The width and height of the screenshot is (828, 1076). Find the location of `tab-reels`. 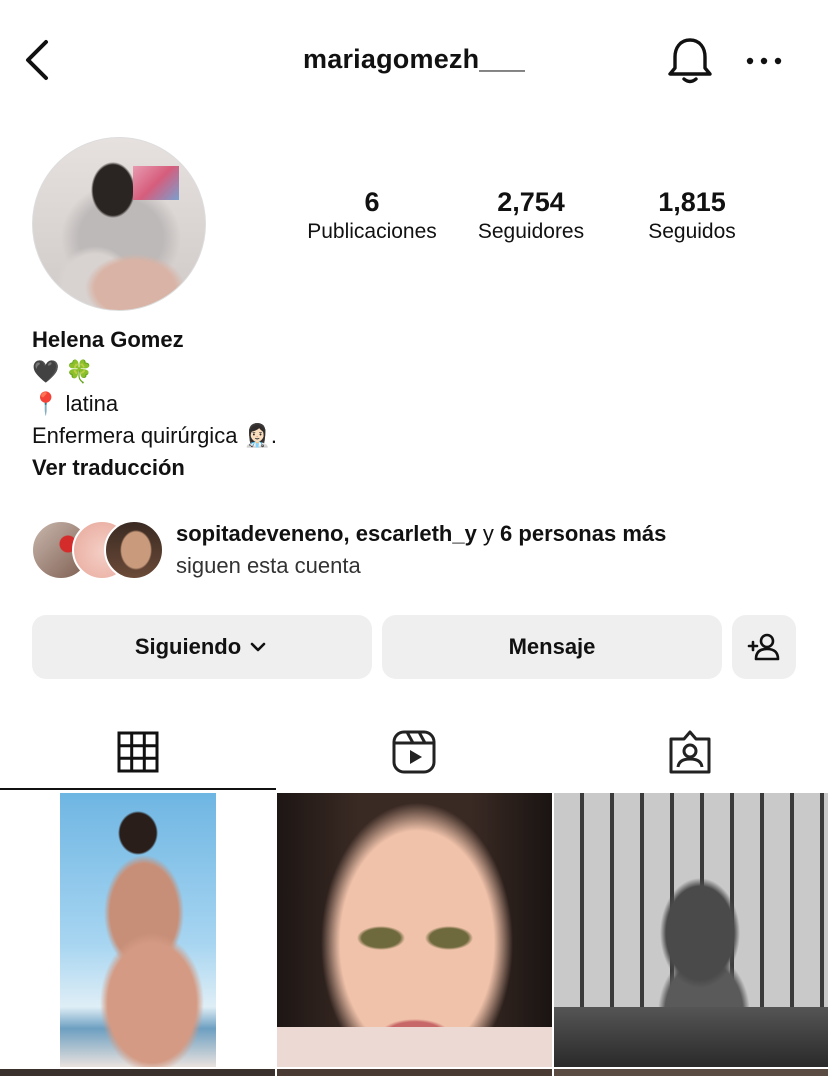

tab-reels is located at coordinates (414, 752).